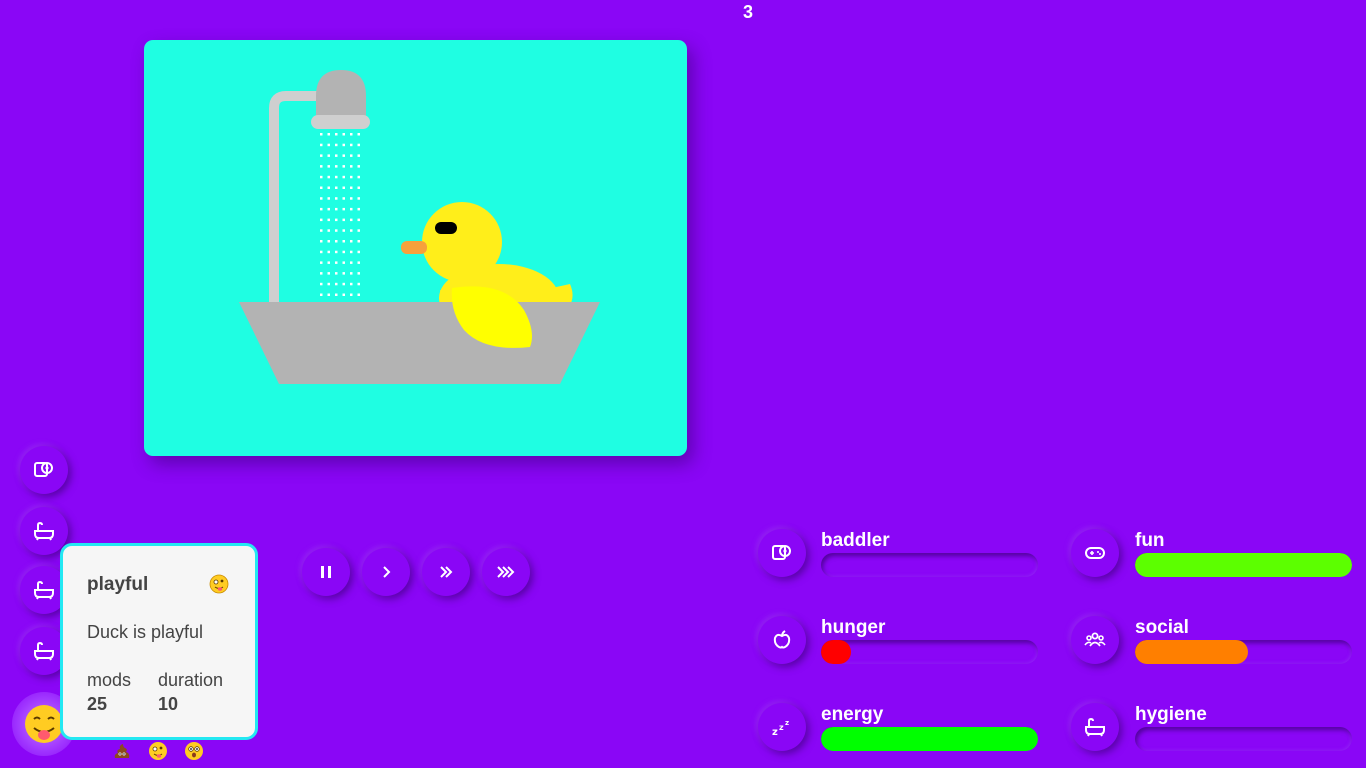 The image size is (1366, 768). What do you see at coordinates (1243, 565) in the screenshot?
I see `stat-fill-fun` at bounding box center [1243, 565].